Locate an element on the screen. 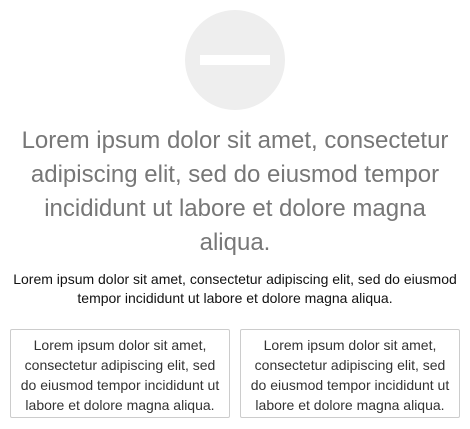 This screenshot has height=429, width=470. minus-circle-icon is located at coordinates (235, 60).